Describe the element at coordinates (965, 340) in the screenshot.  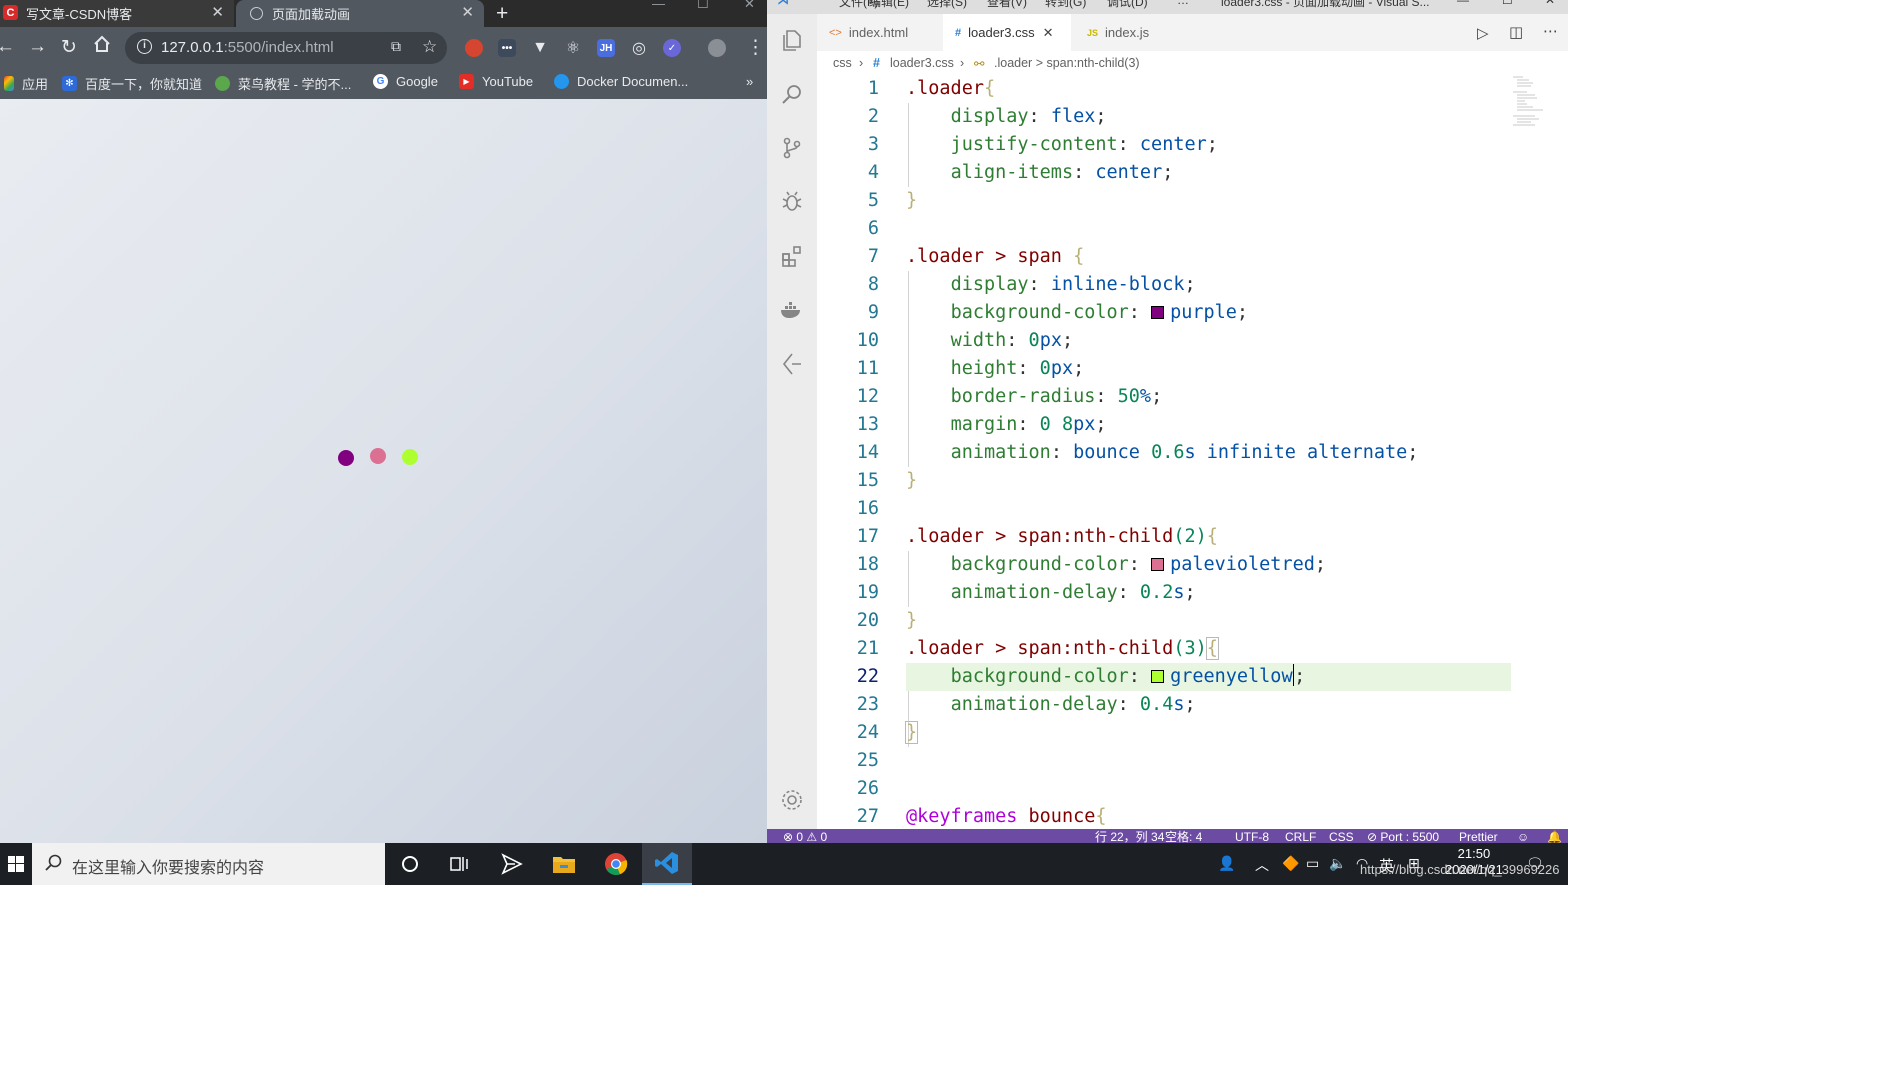
I see `code-line: 10 width: 0px;` at that location.